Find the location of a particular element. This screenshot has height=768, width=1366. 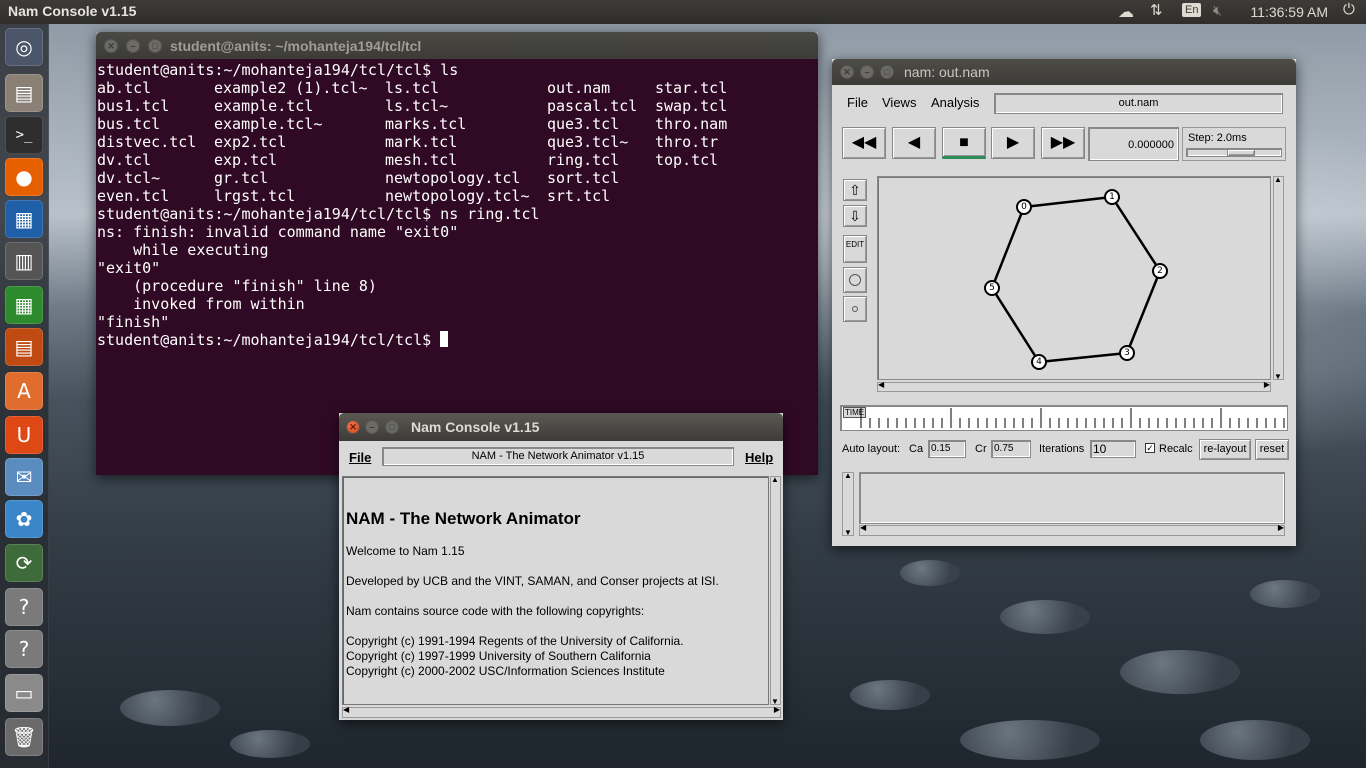

launcher-item: A is located at coordinates (24, 391).